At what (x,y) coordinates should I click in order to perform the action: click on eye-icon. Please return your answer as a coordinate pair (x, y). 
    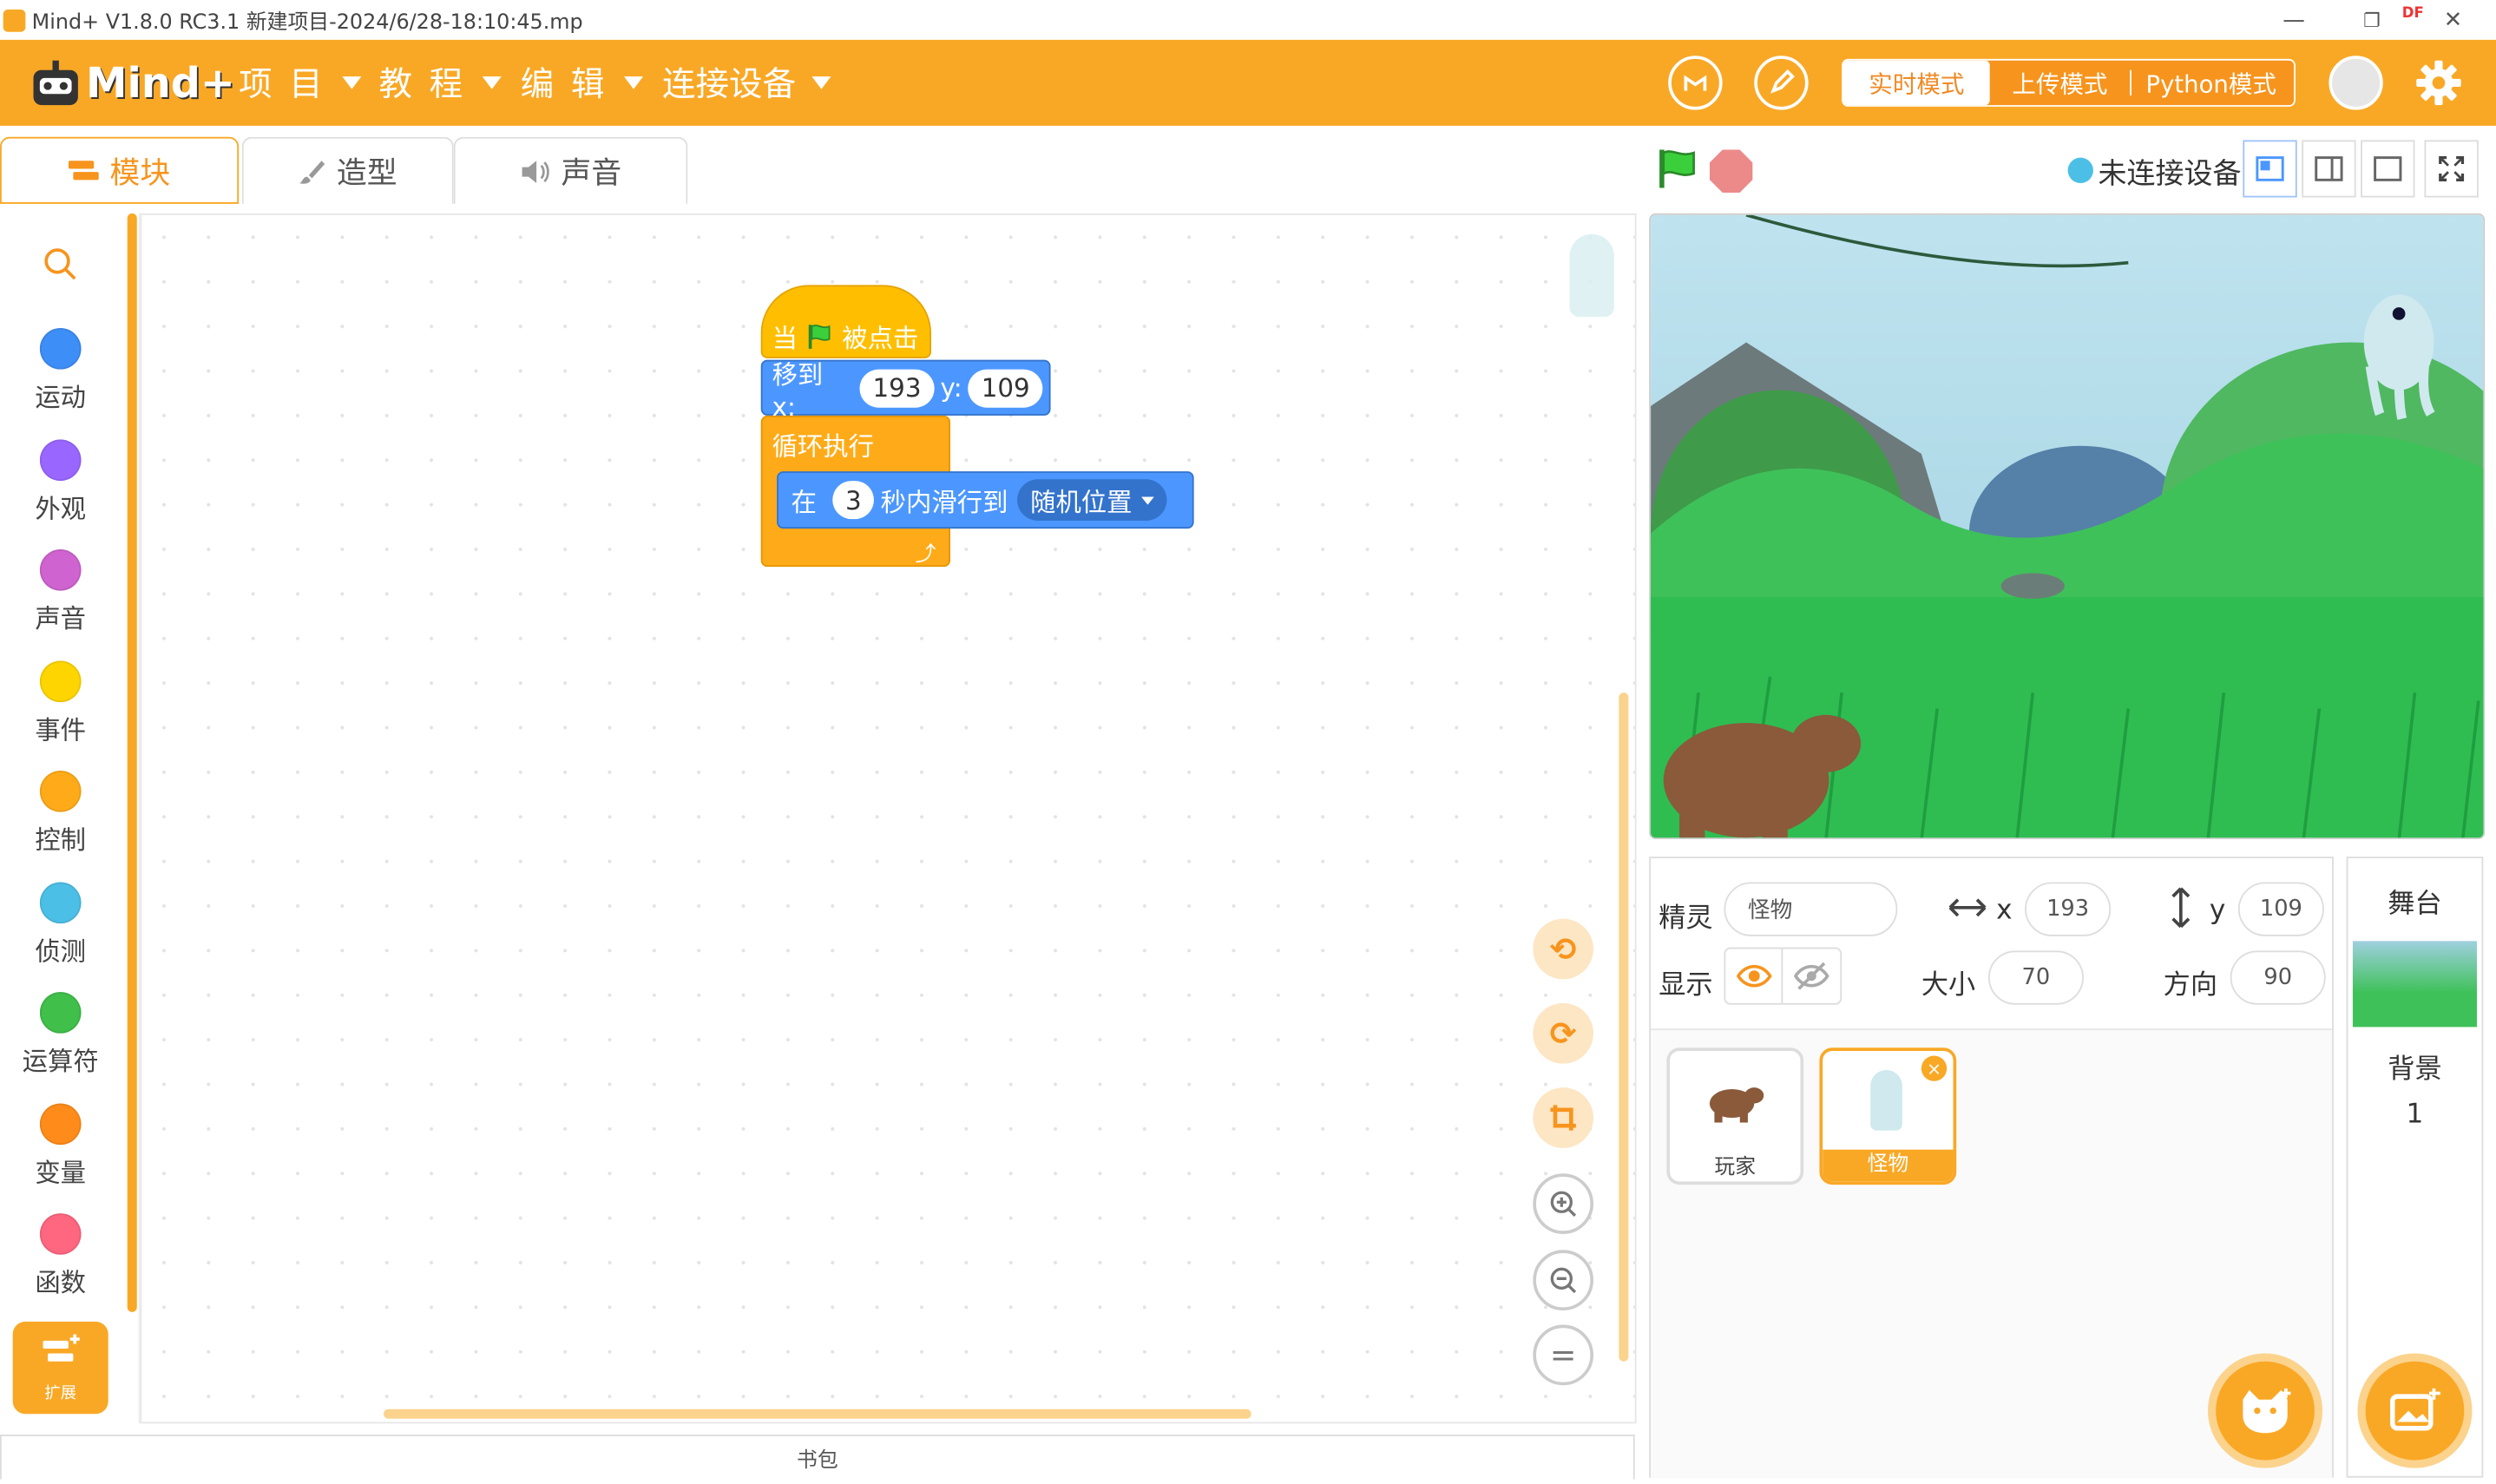
    Looking at the image, I should click on (1753, 976).